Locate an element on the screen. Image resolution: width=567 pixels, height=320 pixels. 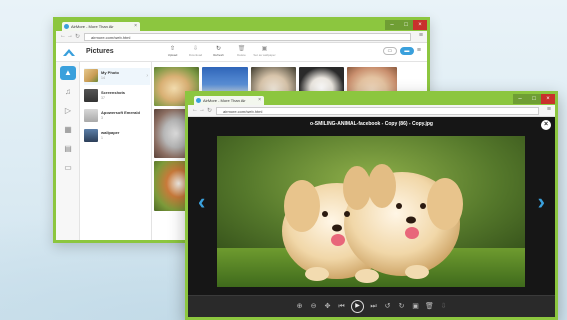
connect-phone-button: ▭ is located at coordinates (389, 51).